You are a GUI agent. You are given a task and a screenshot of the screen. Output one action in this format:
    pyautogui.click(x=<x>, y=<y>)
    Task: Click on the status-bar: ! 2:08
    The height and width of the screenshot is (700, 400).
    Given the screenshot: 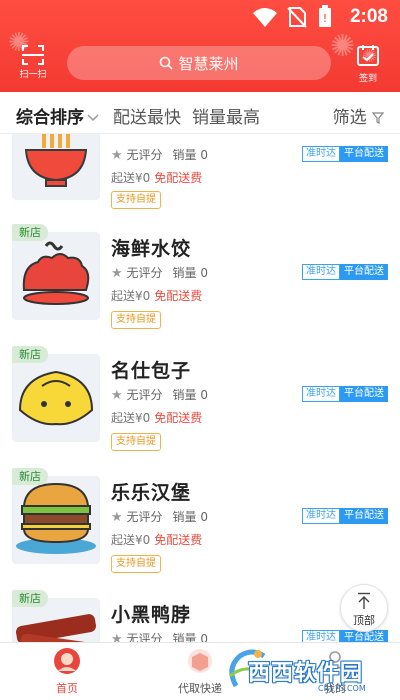 What is the action you would take?
    pyautogui.click(x=200, y=18)
    